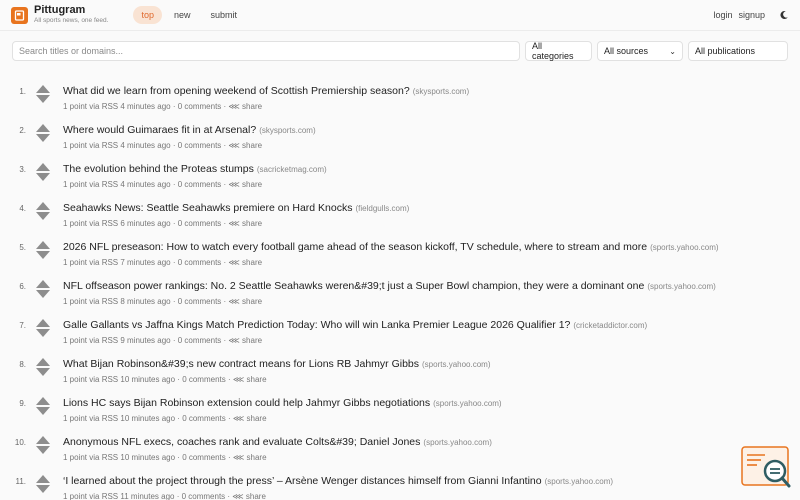  I want to click on moon-icon, so click(784, 15).